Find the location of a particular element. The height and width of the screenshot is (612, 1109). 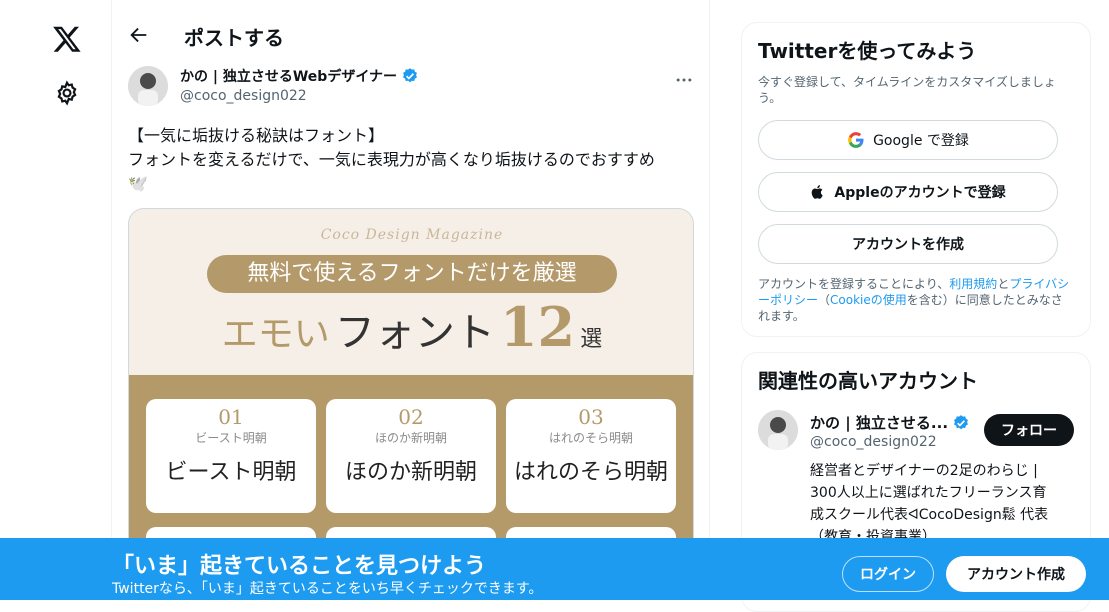

card-subtitle: ビースト明朝 is located at coordinates (231, 438).